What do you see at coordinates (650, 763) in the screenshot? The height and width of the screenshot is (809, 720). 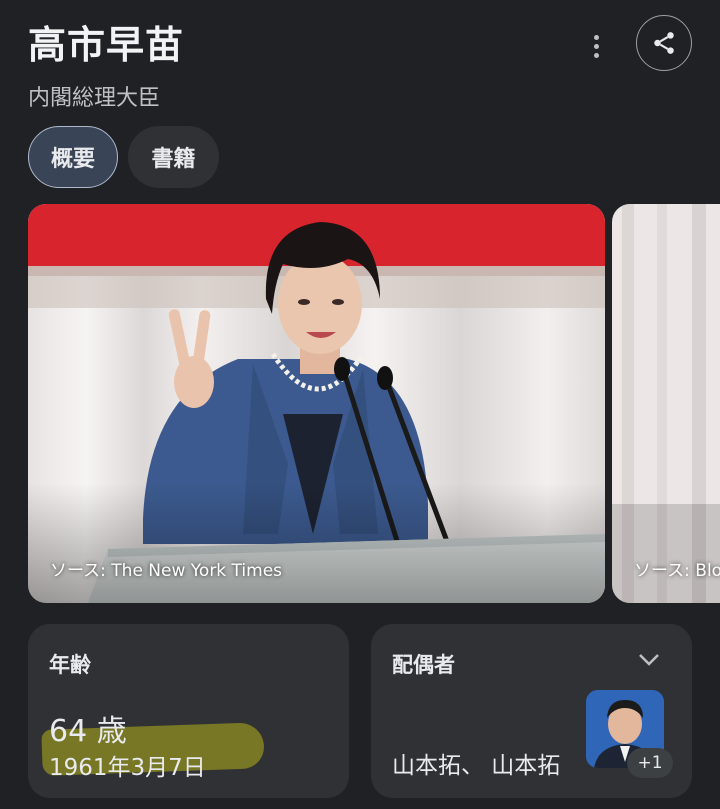 I see `more-count-badge: +1` at bounding box center [650, 763].